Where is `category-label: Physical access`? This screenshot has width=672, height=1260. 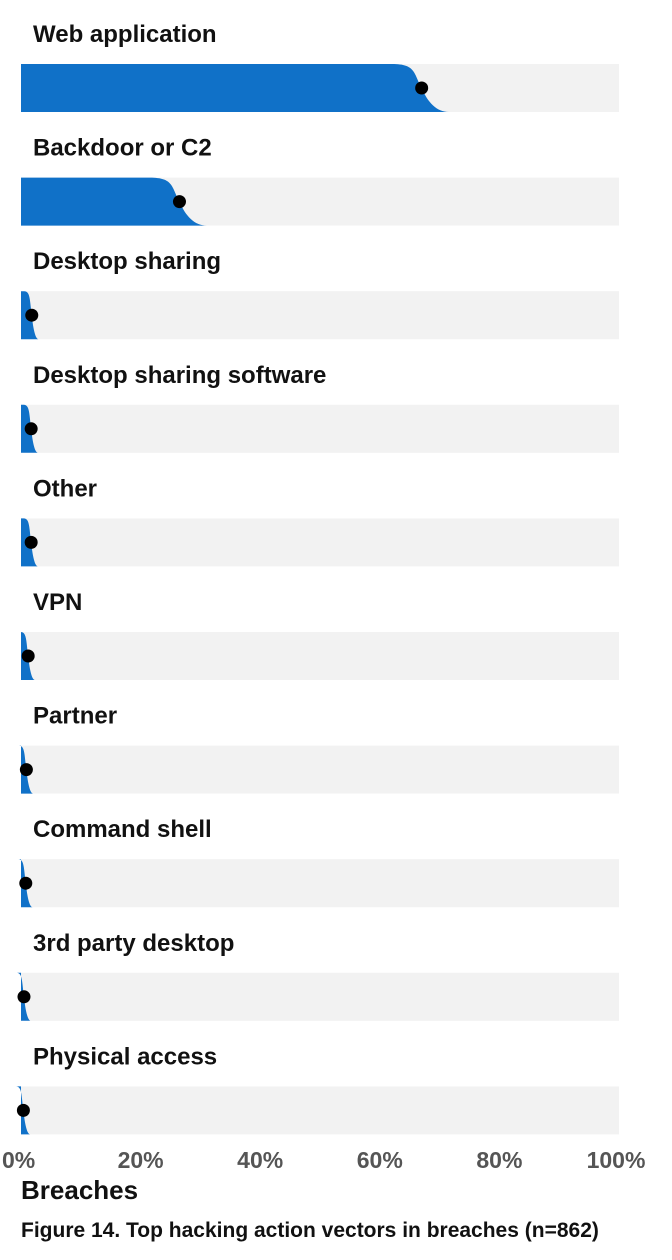 category-label: Physical access is located at coordinates (125, 1056).